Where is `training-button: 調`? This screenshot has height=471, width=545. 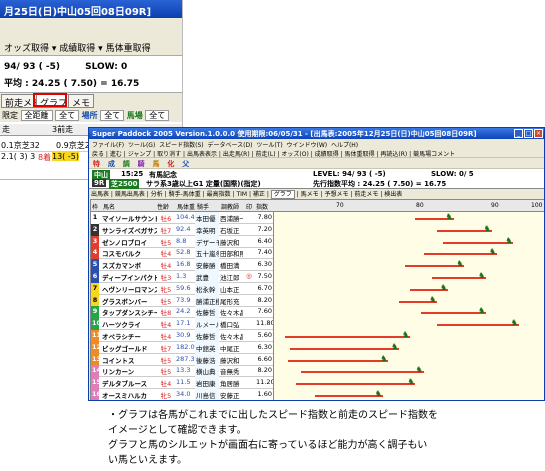 training-button: 調 is located at coordinates (126, 164).